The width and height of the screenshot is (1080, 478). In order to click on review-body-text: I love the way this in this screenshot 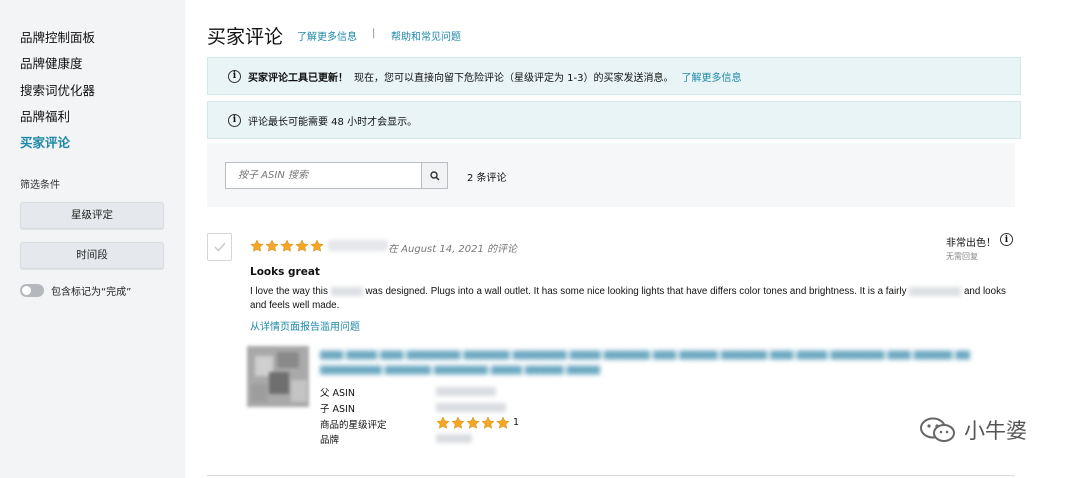, I will do `click(289, 291)`.